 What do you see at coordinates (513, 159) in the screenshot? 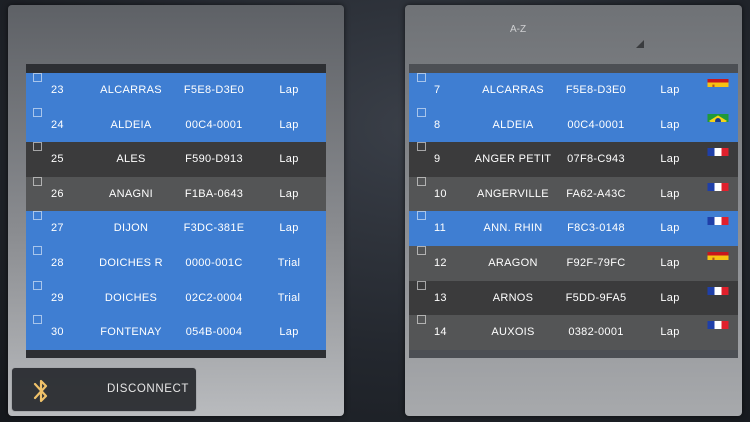
I see `row-name: ANGER PETIT` at bounding box center [513, 159].